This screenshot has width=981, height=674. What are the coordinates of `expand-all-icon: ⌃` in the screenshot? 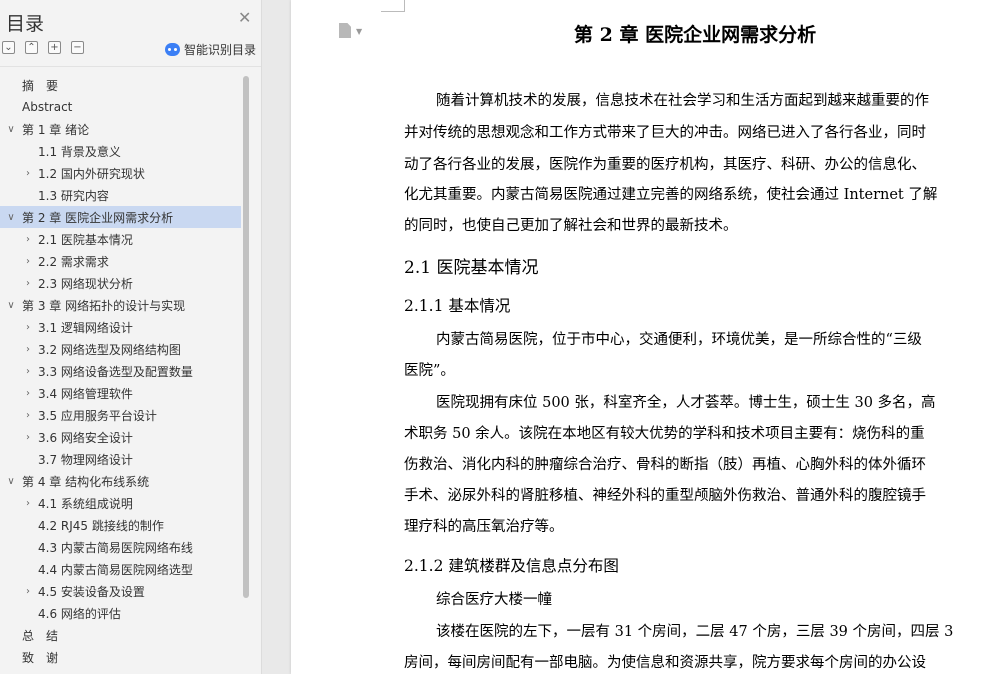 It's located at (31, 47).